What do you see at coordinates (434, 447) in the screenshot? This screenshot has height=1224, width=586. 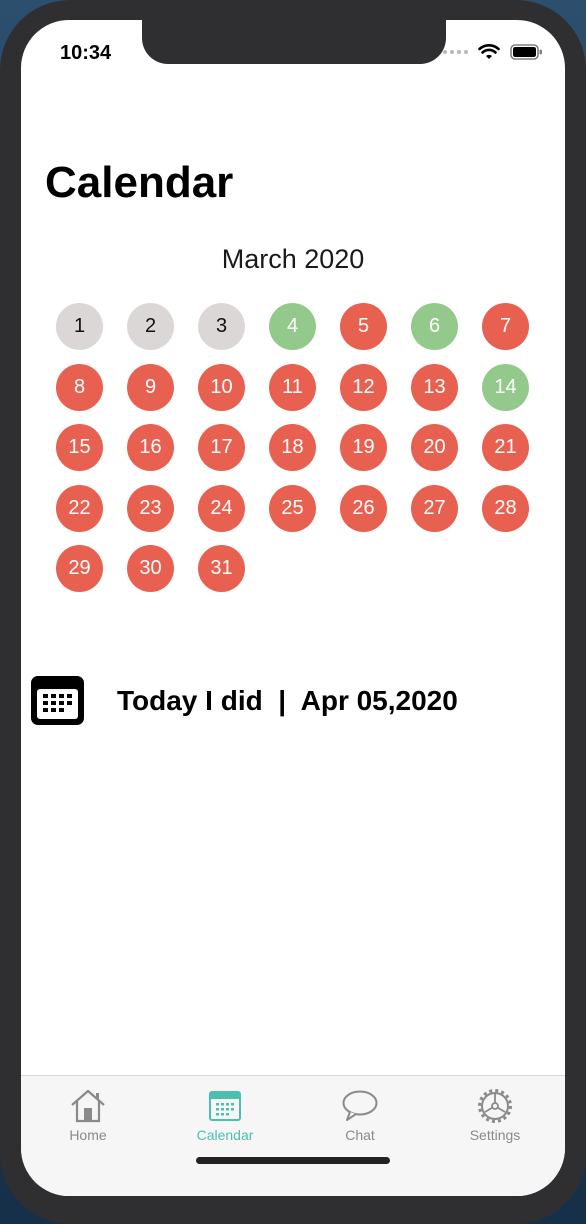 I see `calendar-day: 20` at bounding box center [434, 447].